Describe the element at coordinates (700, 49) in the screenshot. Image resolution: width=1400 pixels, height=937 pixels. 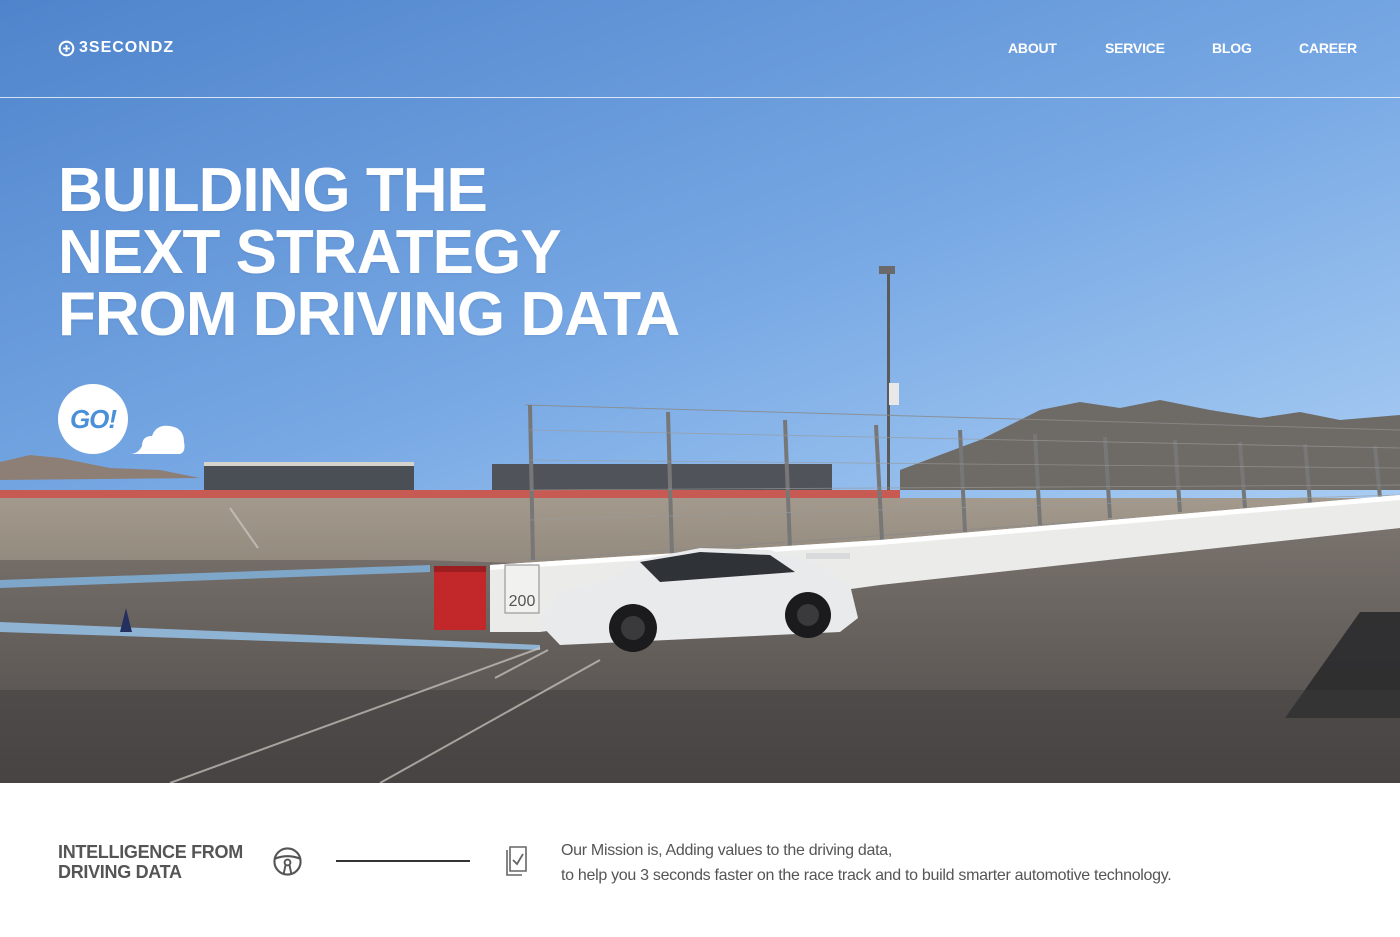
I see `site-header: 3SECONDZ ABOUT SERVICE BLOG CAREER` at that location.